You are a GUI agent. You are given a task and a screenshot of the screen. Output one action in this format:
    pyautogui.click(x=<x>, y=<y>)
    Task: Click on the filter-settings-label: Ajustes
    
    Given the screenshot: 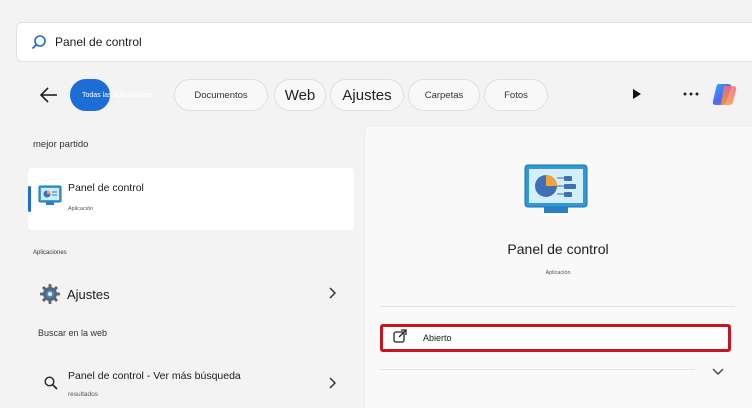 What is the action you would take?
    pyautogui.click(x=367, y=95)
    